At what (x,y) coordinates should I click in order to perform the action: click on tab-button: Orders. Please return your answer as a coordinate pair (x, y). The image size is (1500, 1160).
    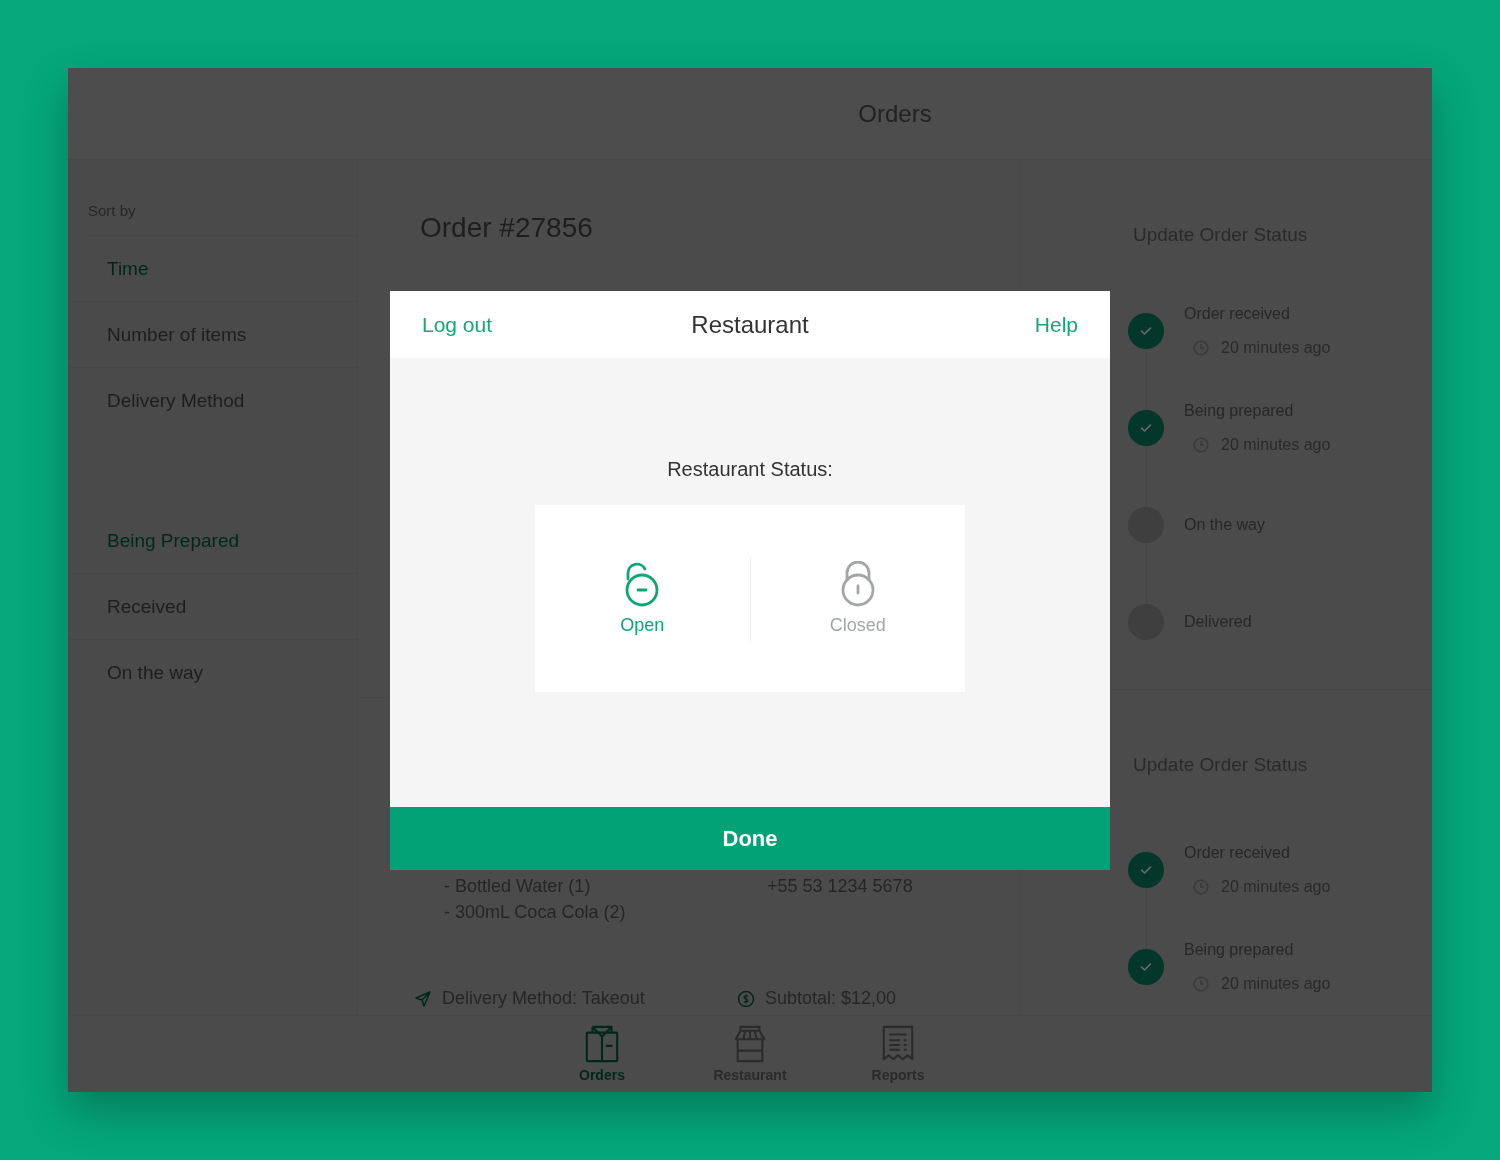
    Looking at the image, I should click on (602, 1054).